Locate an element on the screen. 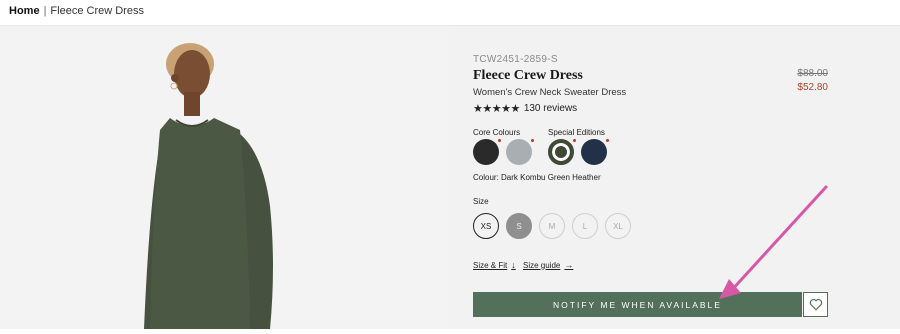  price-sale: $52.80 is located at coordinates (812, 87).